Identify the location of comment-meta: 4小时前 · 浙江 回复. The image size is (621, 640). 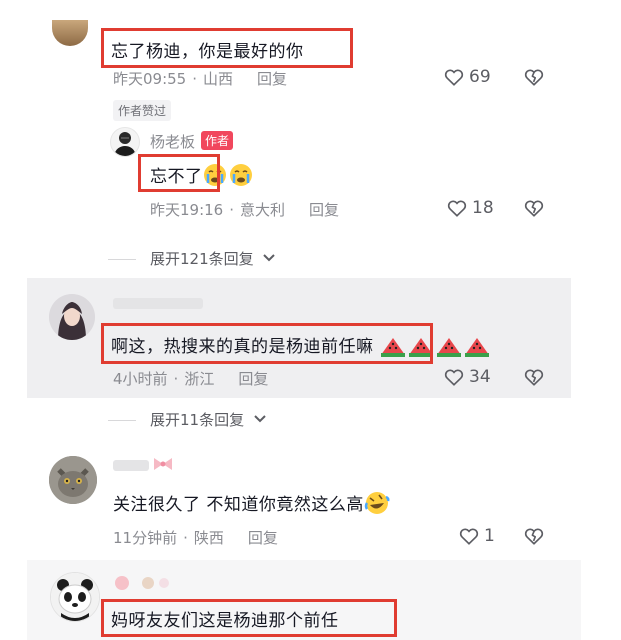
(190, 378).